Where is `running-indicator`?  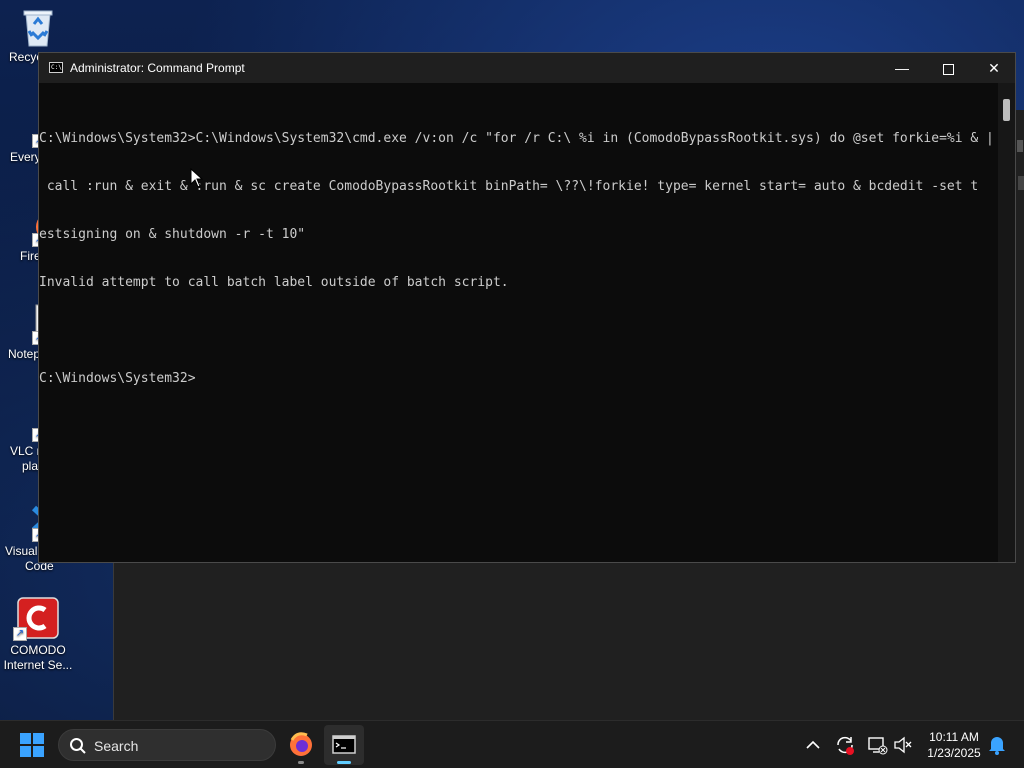
running-indicator is located at coordinates (301, 762).